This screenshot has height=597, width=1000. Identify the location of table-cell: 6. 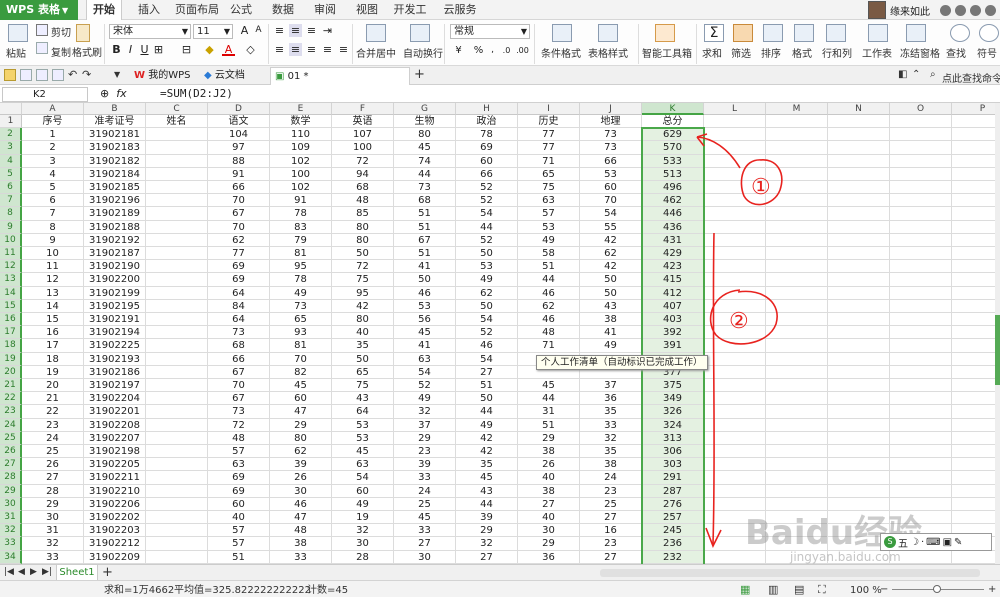
(53, 201).